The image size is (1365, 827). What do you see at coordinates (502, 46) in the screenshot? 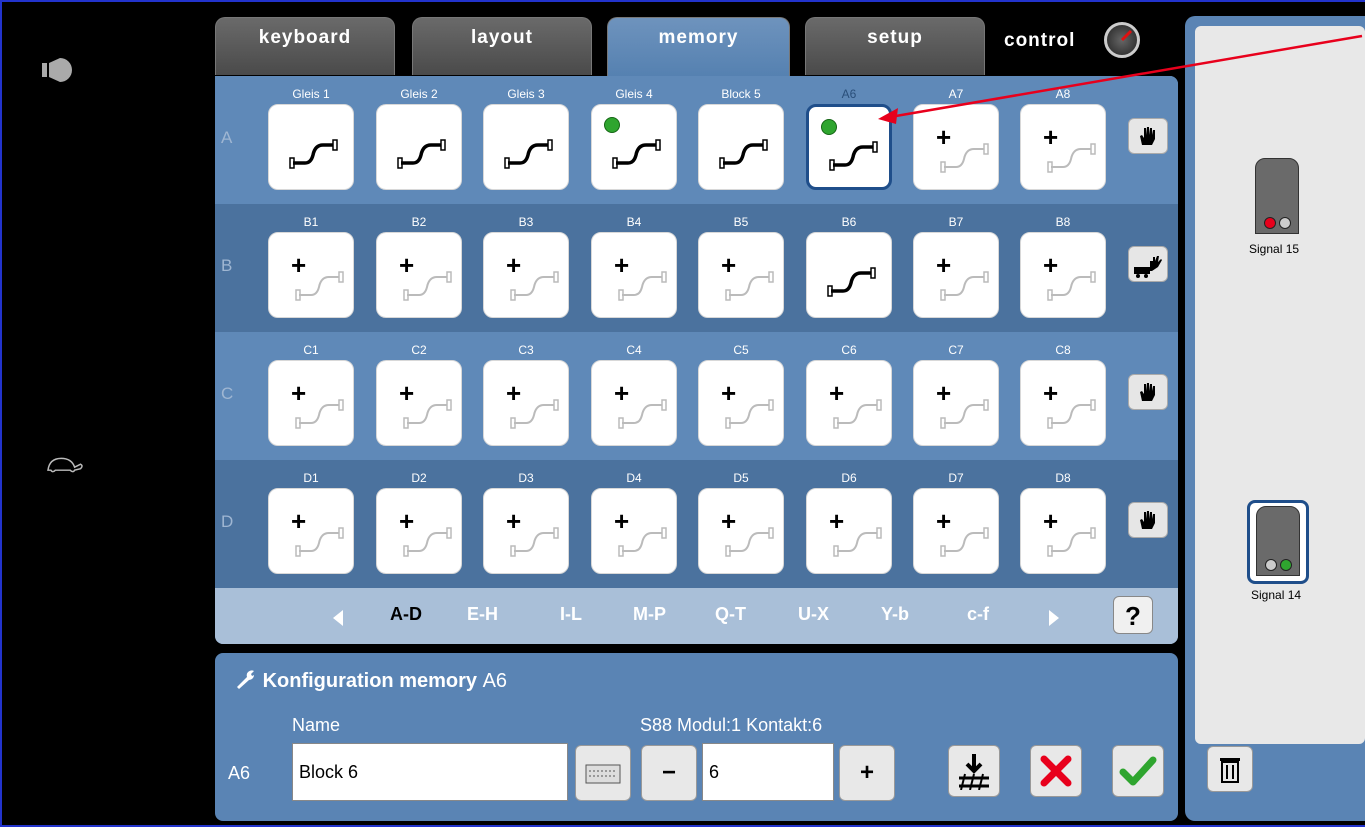
I see `tab-layout: layout` at bounding box center [502, 46].